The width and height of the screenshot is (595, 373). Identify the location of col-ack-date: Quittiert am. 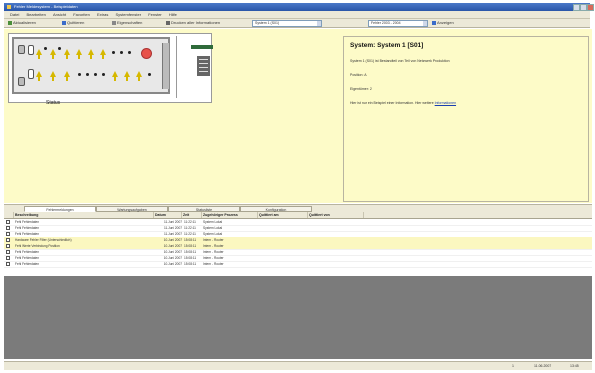
(283, 215).